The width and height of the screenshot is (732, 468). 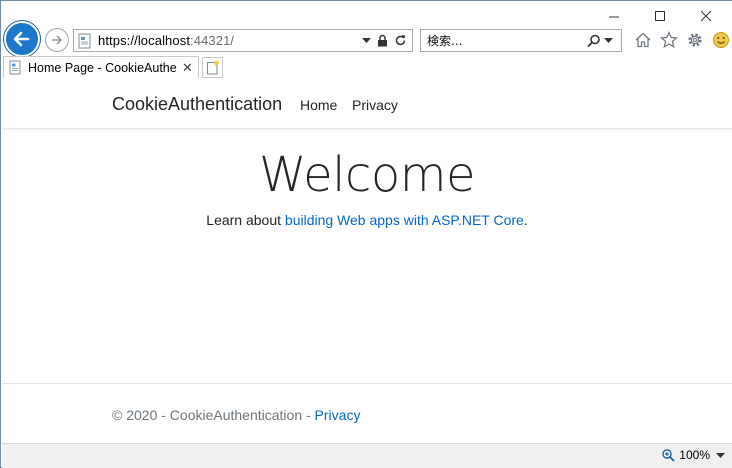 I want to click on search-bar, so click(x=521, y=40).